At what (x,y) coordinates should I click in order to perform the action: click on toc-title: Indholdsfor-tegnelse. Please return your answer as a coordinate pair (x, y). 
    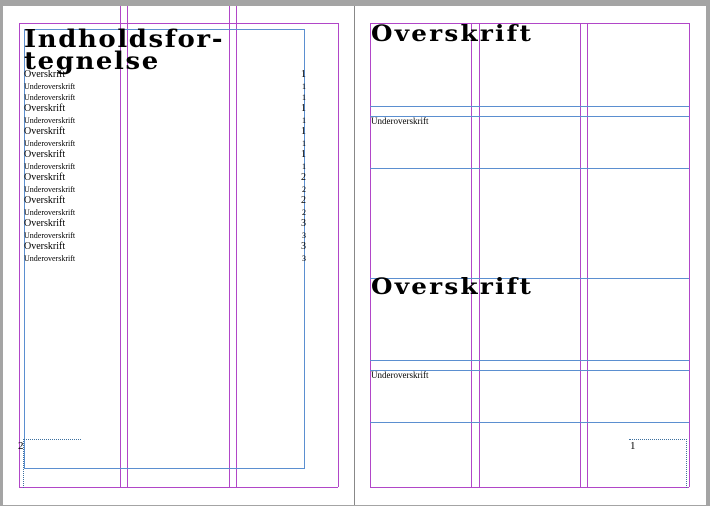
    Looking at the image, I should click on (175, 50).